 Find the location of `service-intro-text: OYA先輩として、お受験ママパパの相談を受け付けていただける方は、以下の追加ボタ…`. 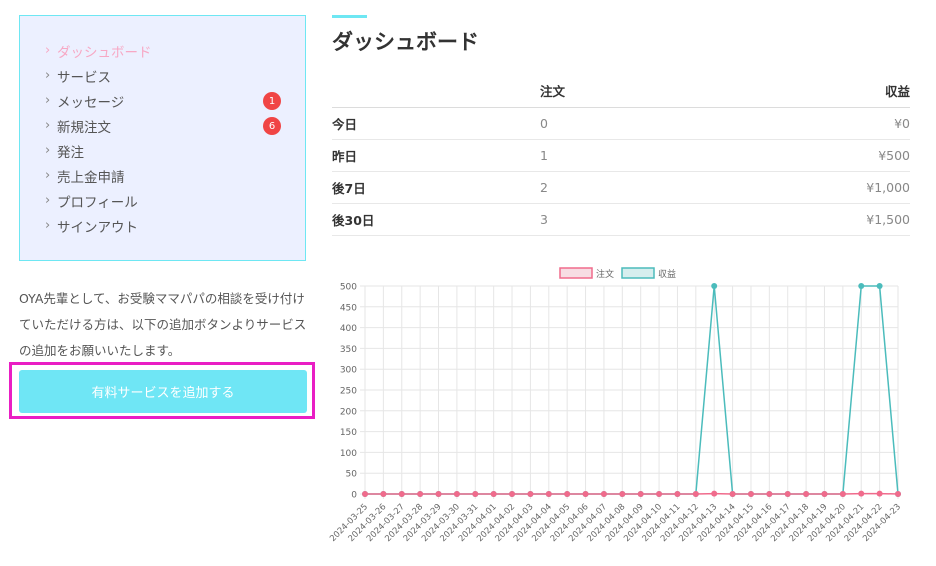

service-intro-text: OYA先輩として、お受験ママパパの相談を受け付けていただける方は、以下の追加ボタ… is located at coordinates (163, 324).